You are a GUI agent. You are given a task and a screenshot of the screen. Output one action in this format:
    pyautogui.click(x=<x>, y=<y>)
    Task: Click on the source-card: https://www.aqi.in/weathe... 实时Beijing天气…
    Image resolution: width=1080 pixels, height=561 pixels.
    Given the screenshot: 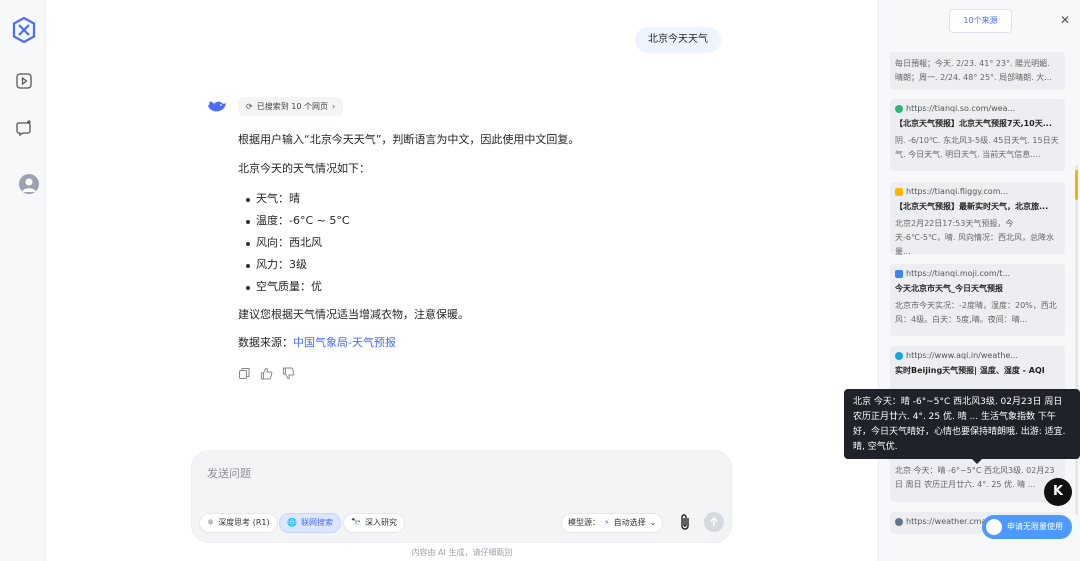 What is the action you would take?
    pyautogui.click(x=977, y=368)
    